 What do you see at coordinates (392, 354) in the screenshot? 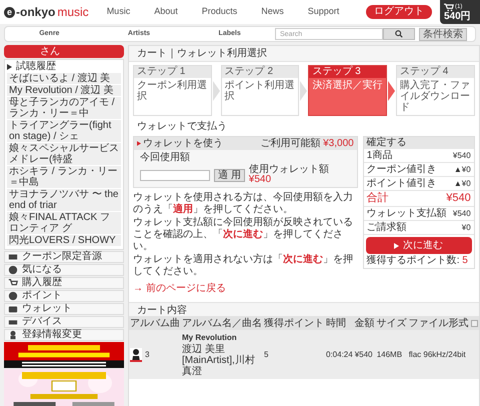
I see `table-cell: 146MB` at bounding box center [392, 354].